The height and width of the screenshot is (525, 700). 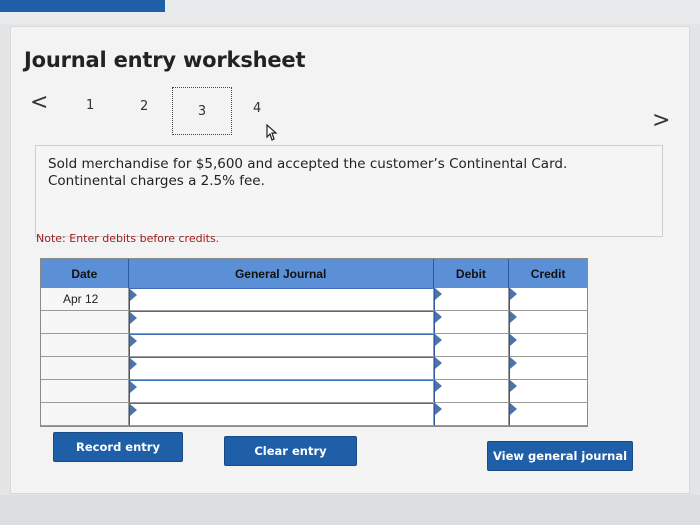 What do you see at coordinates (472, 273) in the screenshot?
I see `col-header-debit: Debit` at bounding box center [472, 273].